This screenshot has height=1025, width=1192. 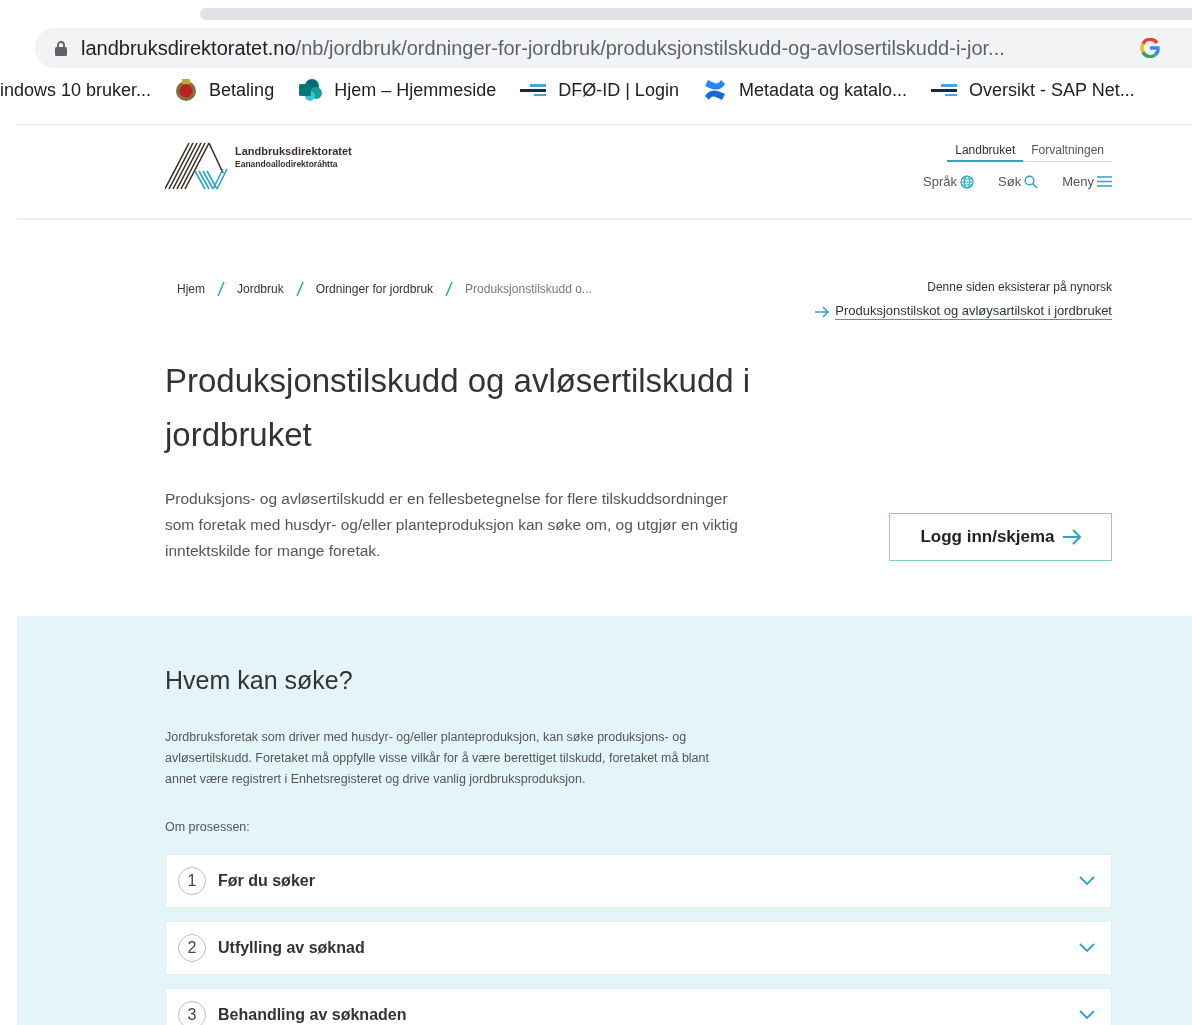 What do you see at coordinates (1019, 287) in the screenshot?
I see `language-notice: Denne siden eksisterar på nynorsk` at bounding box center [1019, 287].